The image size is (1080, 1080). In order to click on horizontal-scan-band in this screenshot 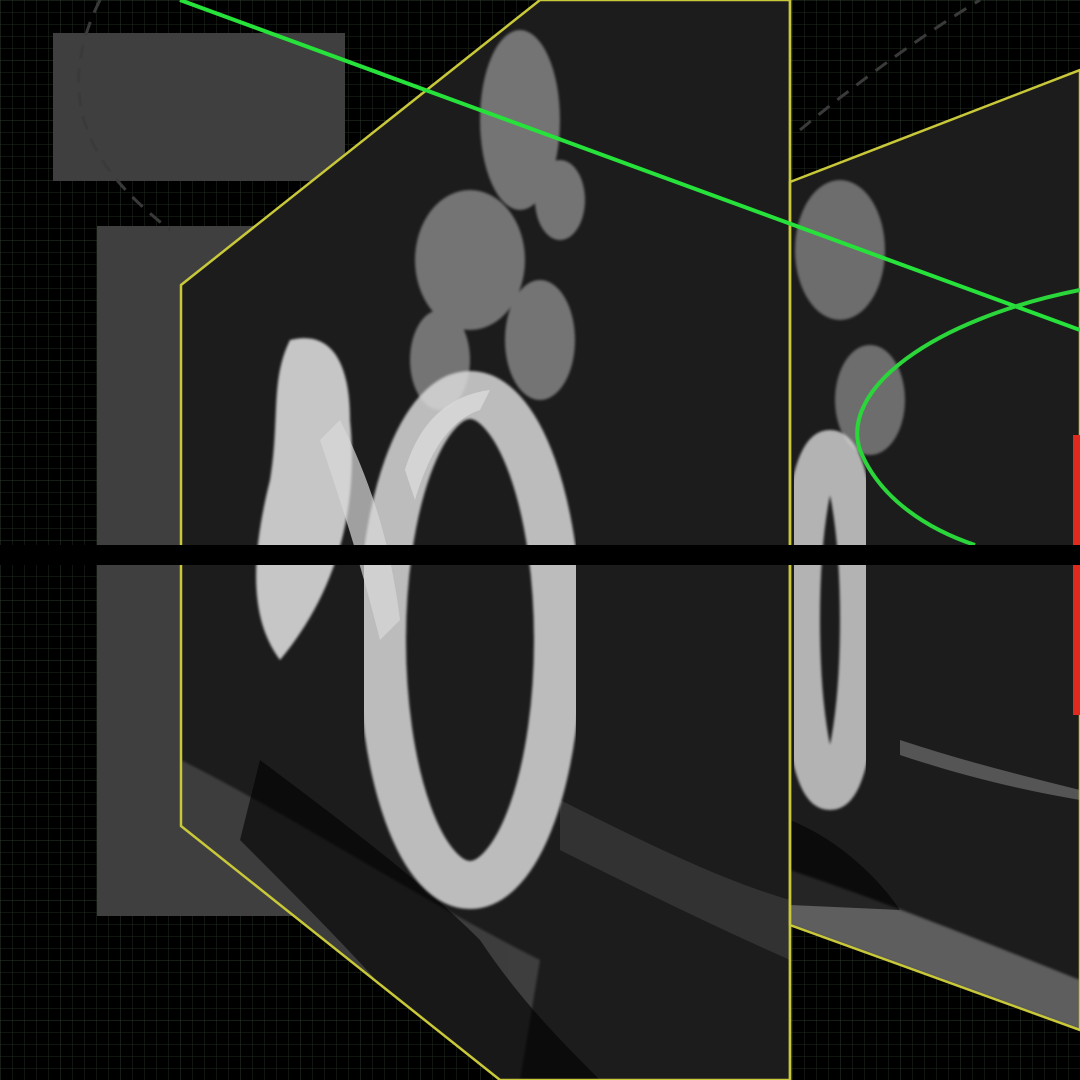, I will do `click(540, 555)`.